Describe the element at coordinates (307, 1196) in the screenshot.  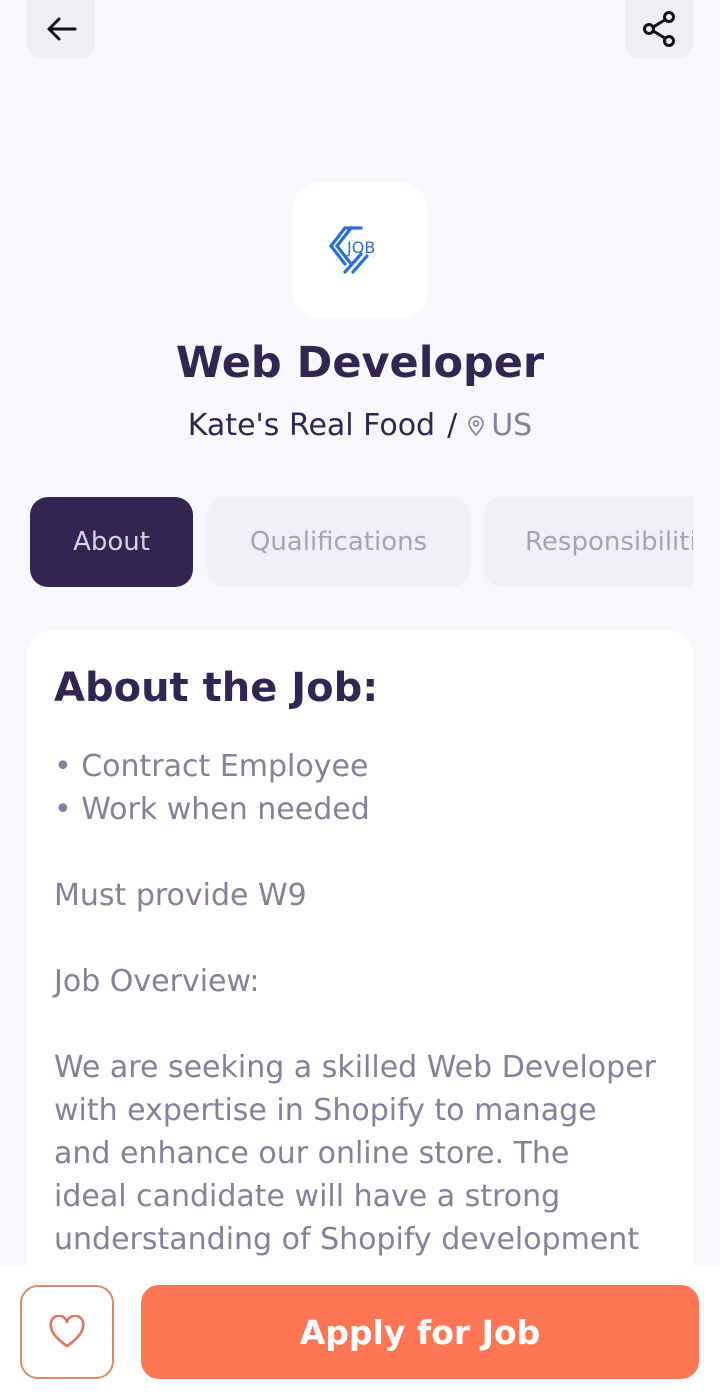
I see `overview-line: ideal candidate will have a strong` at that location.